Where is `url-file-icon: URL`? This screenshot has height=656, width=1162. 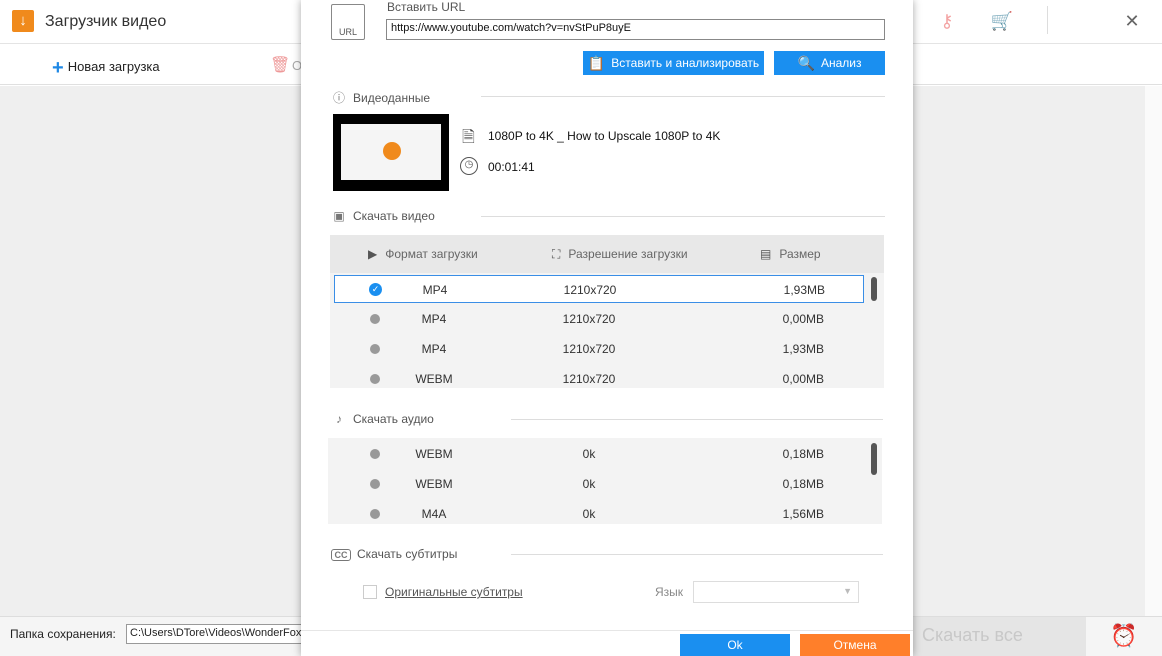
url-file-icon: URL is located at coordinates (348, 22).